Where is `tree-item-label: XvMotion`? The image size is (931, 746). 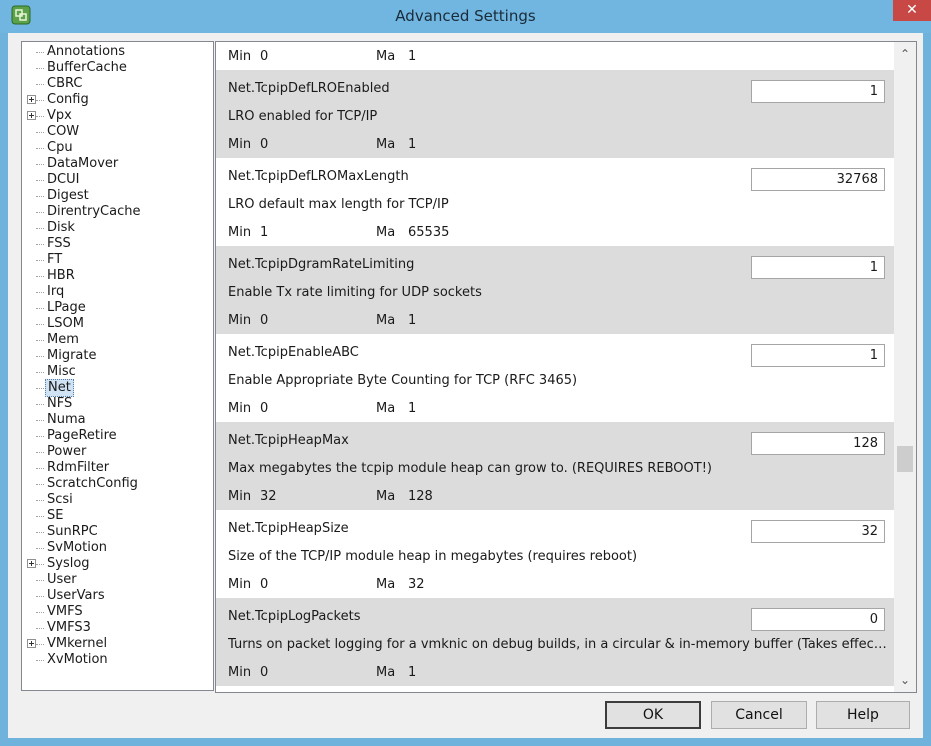
tree-item-label: XvMotion is located at coordinates (77, 659).